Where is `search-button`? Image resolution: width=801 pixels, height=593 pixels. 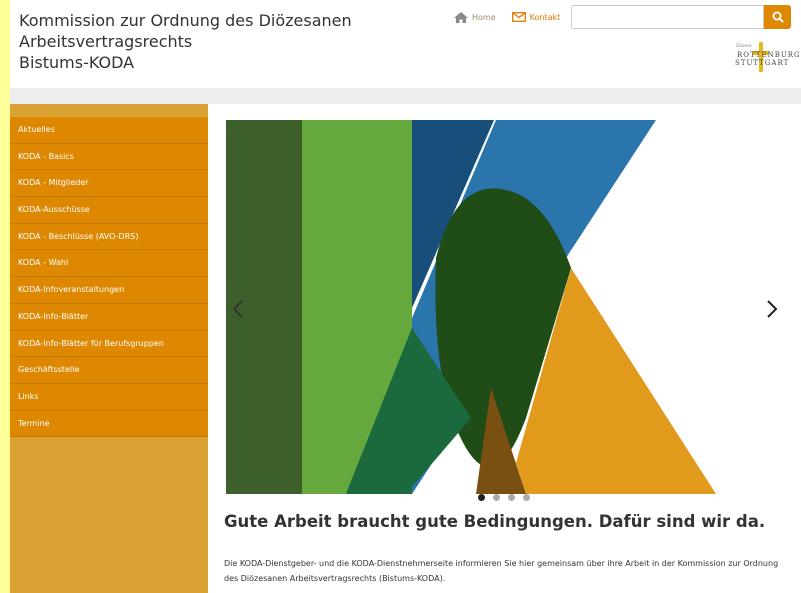
search-button is located at coordinates (777, 17).